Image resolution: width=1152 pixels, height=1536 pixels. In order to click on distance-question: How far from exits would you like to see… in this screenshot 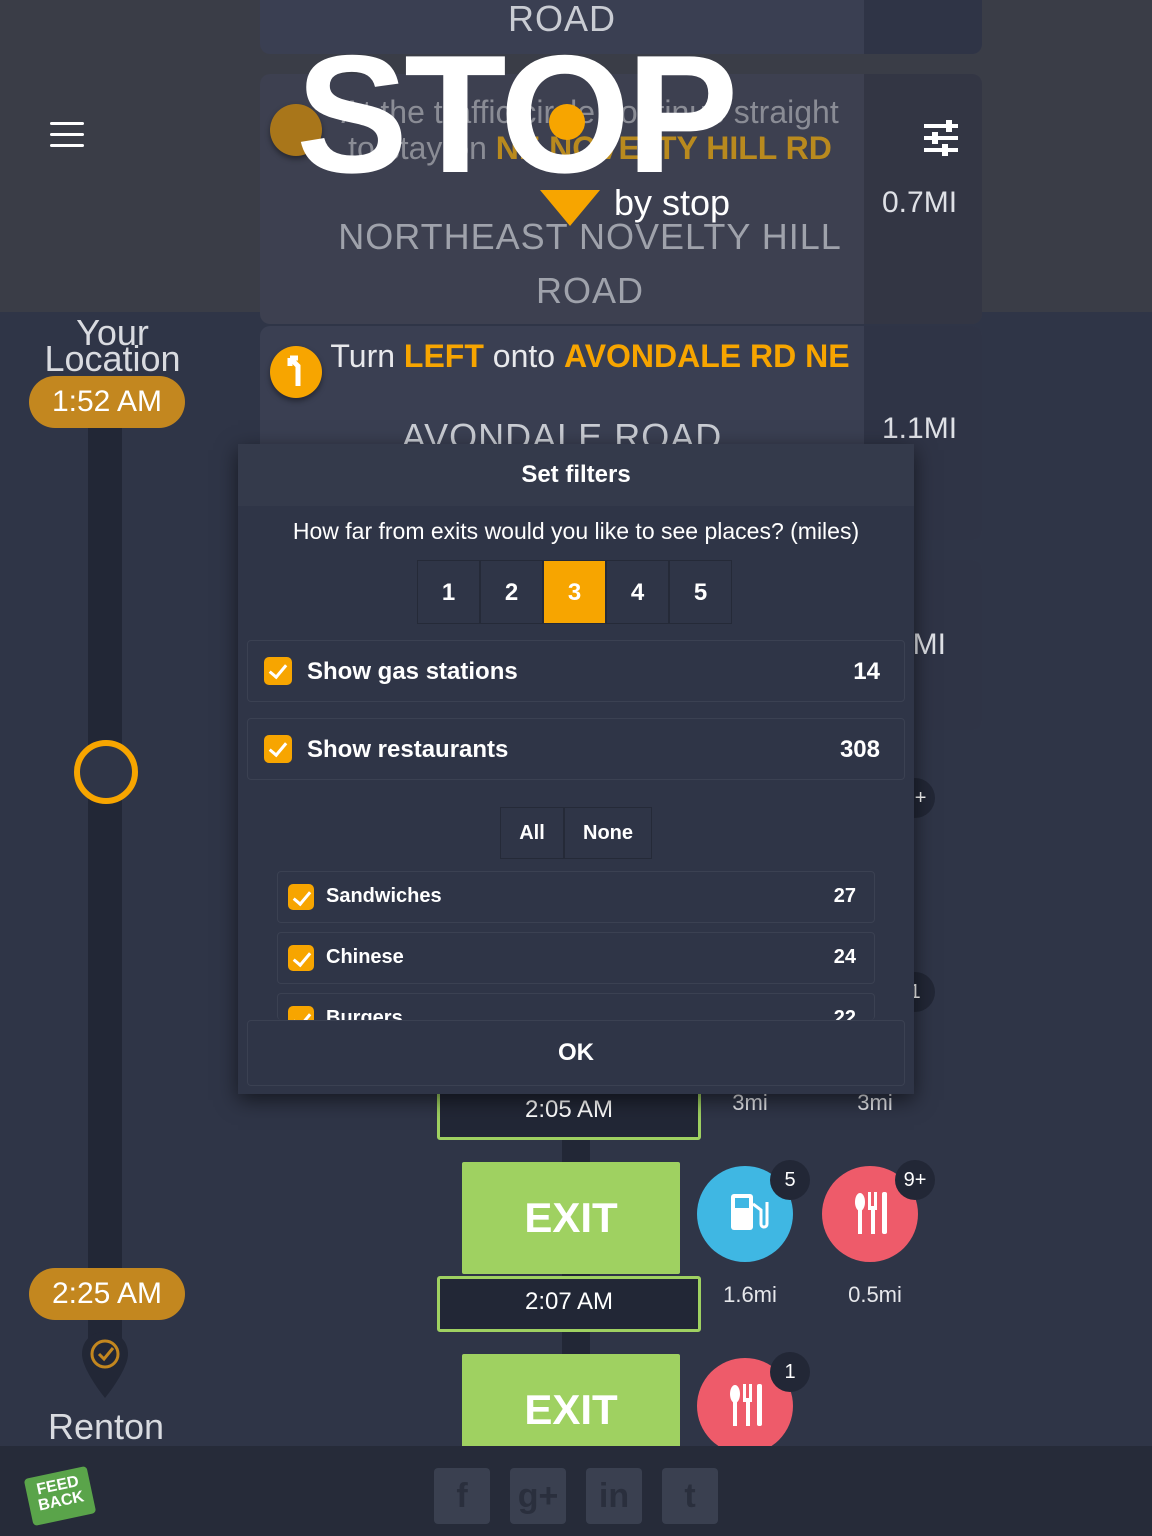, I will do `click(576, 531)`.